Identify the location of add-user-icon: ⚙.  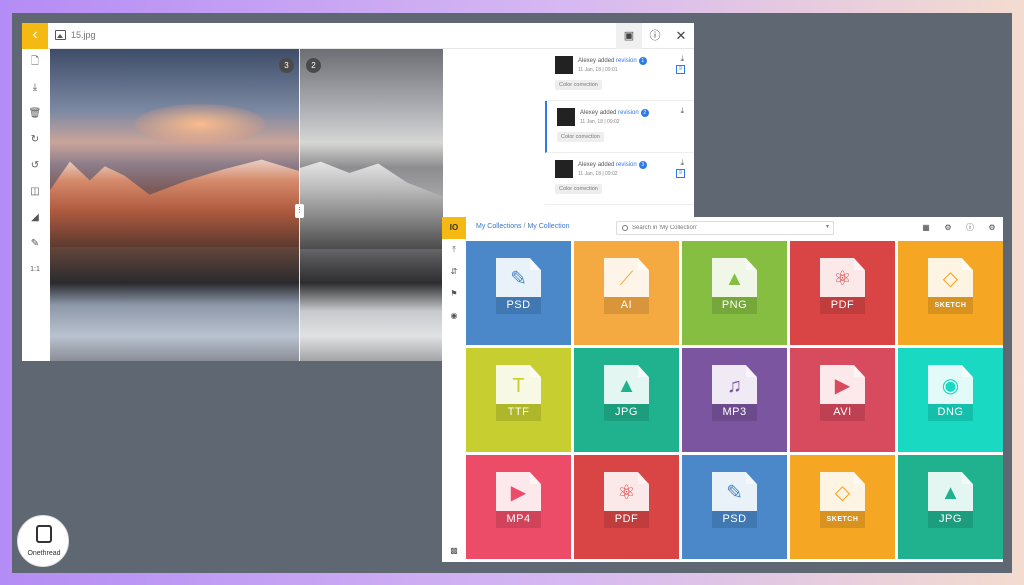
(948, 228).